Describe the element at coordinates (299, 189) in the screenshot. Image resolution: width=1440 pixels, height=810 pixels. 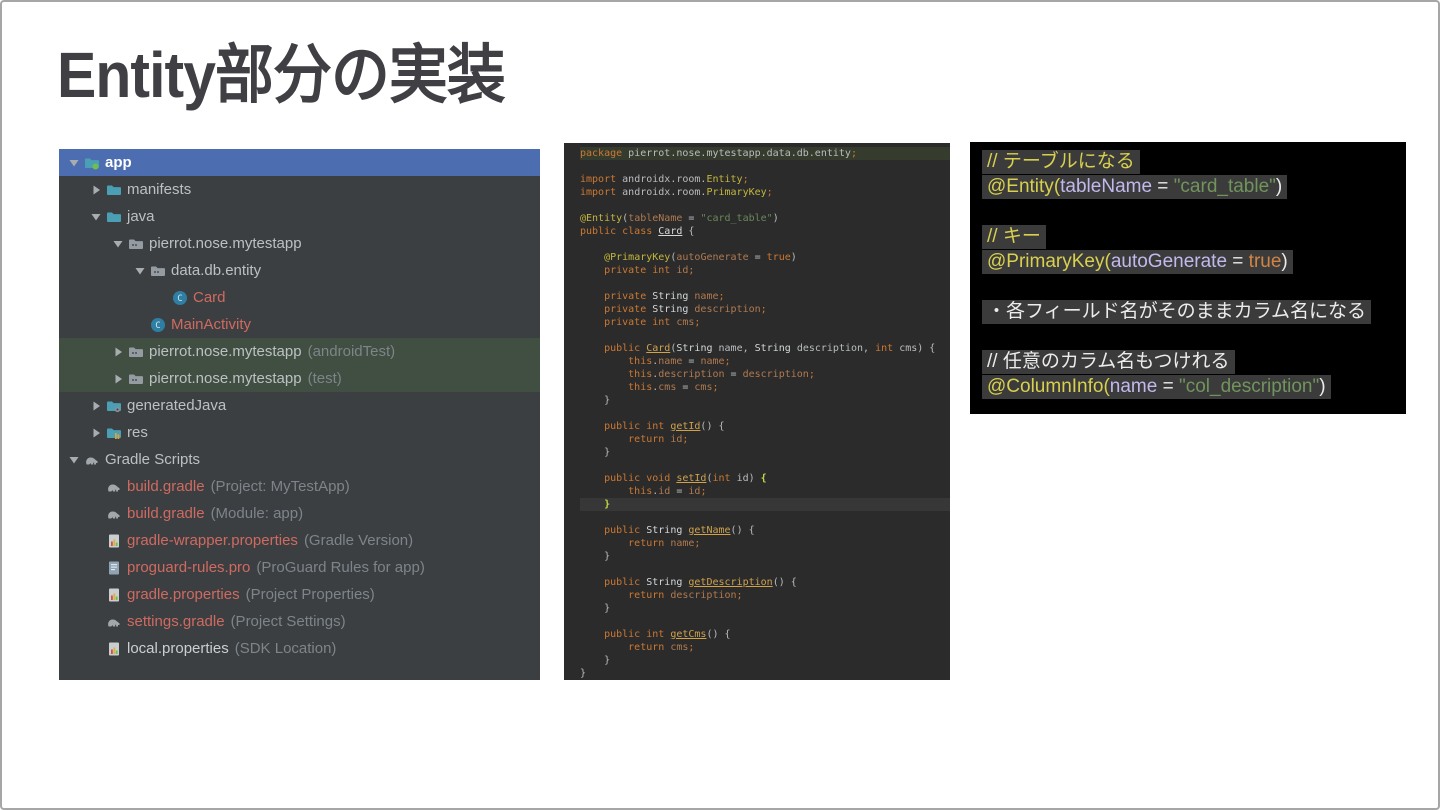
I see `tree-row-manifests: manifests` at that location.